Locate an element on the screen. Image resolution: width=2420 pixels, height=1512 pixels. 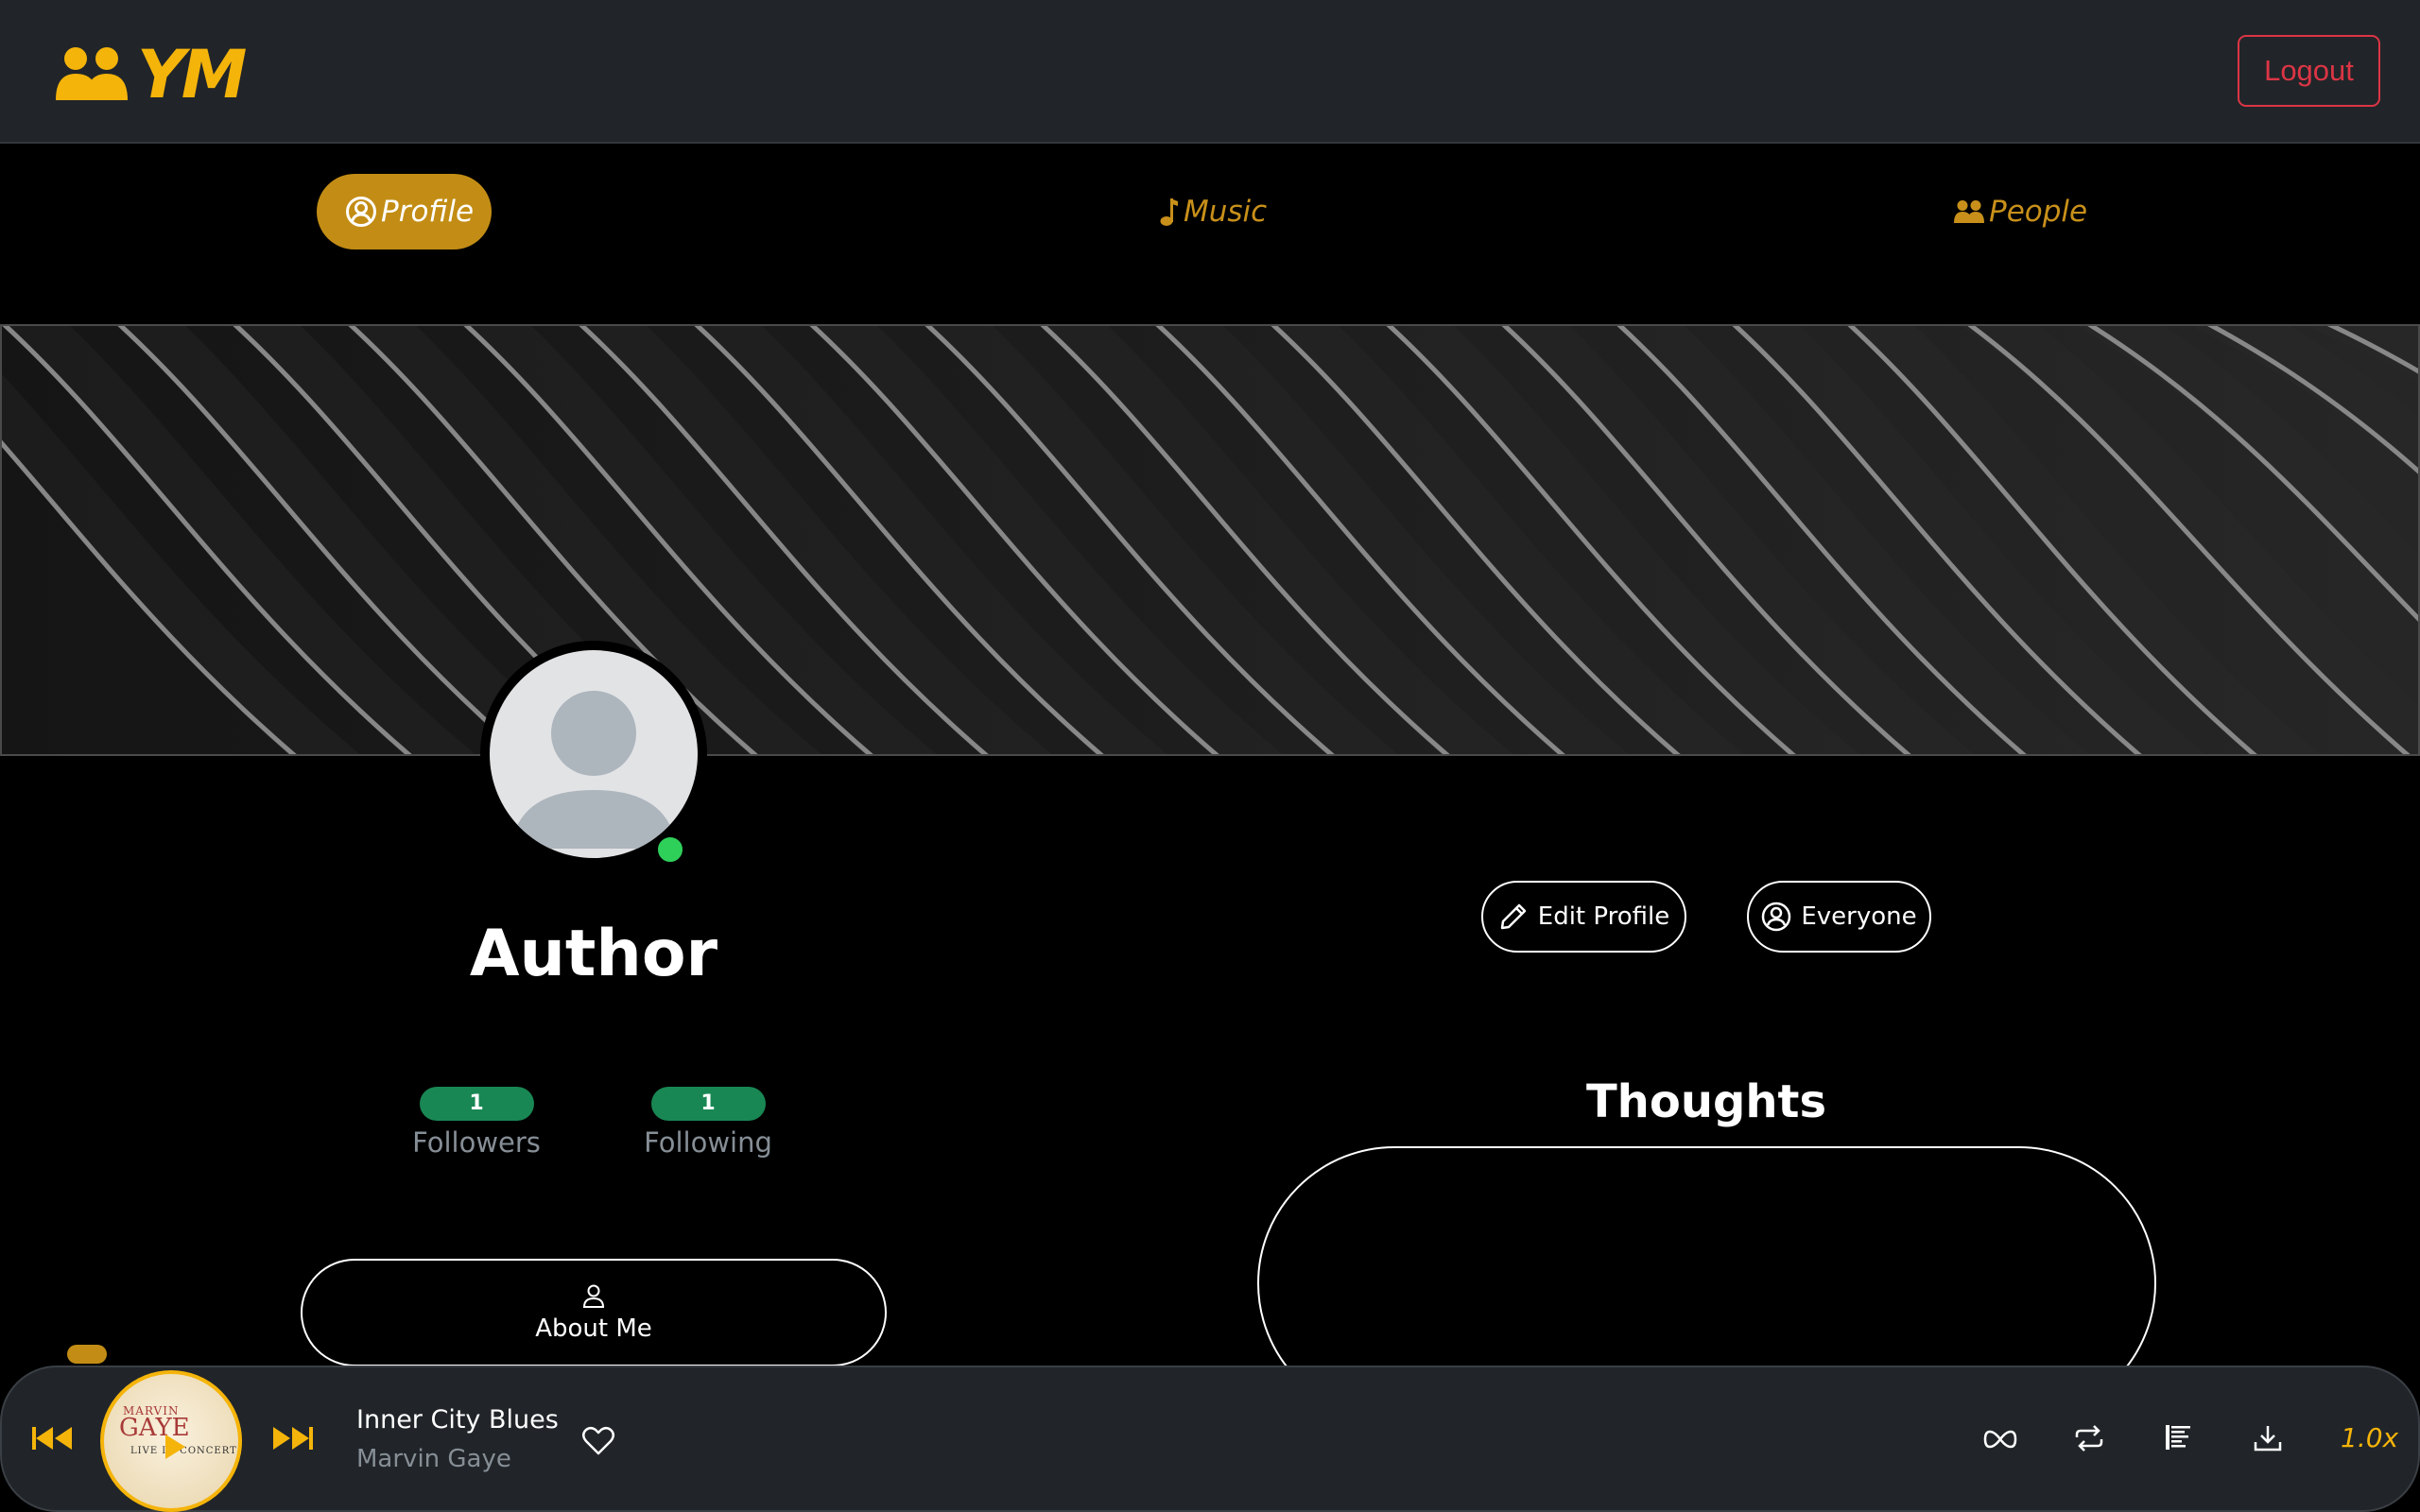
person-icon is located at coordinates (593, 1295).